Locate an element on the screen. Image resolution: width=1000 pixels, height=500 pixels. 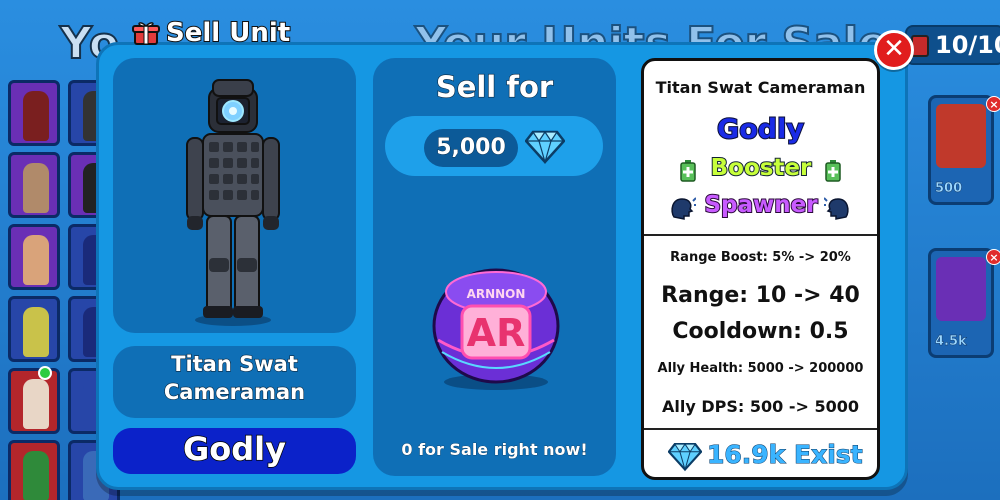
range-stat: Range: 10 -> 40 is located at coordinates (760, 295).